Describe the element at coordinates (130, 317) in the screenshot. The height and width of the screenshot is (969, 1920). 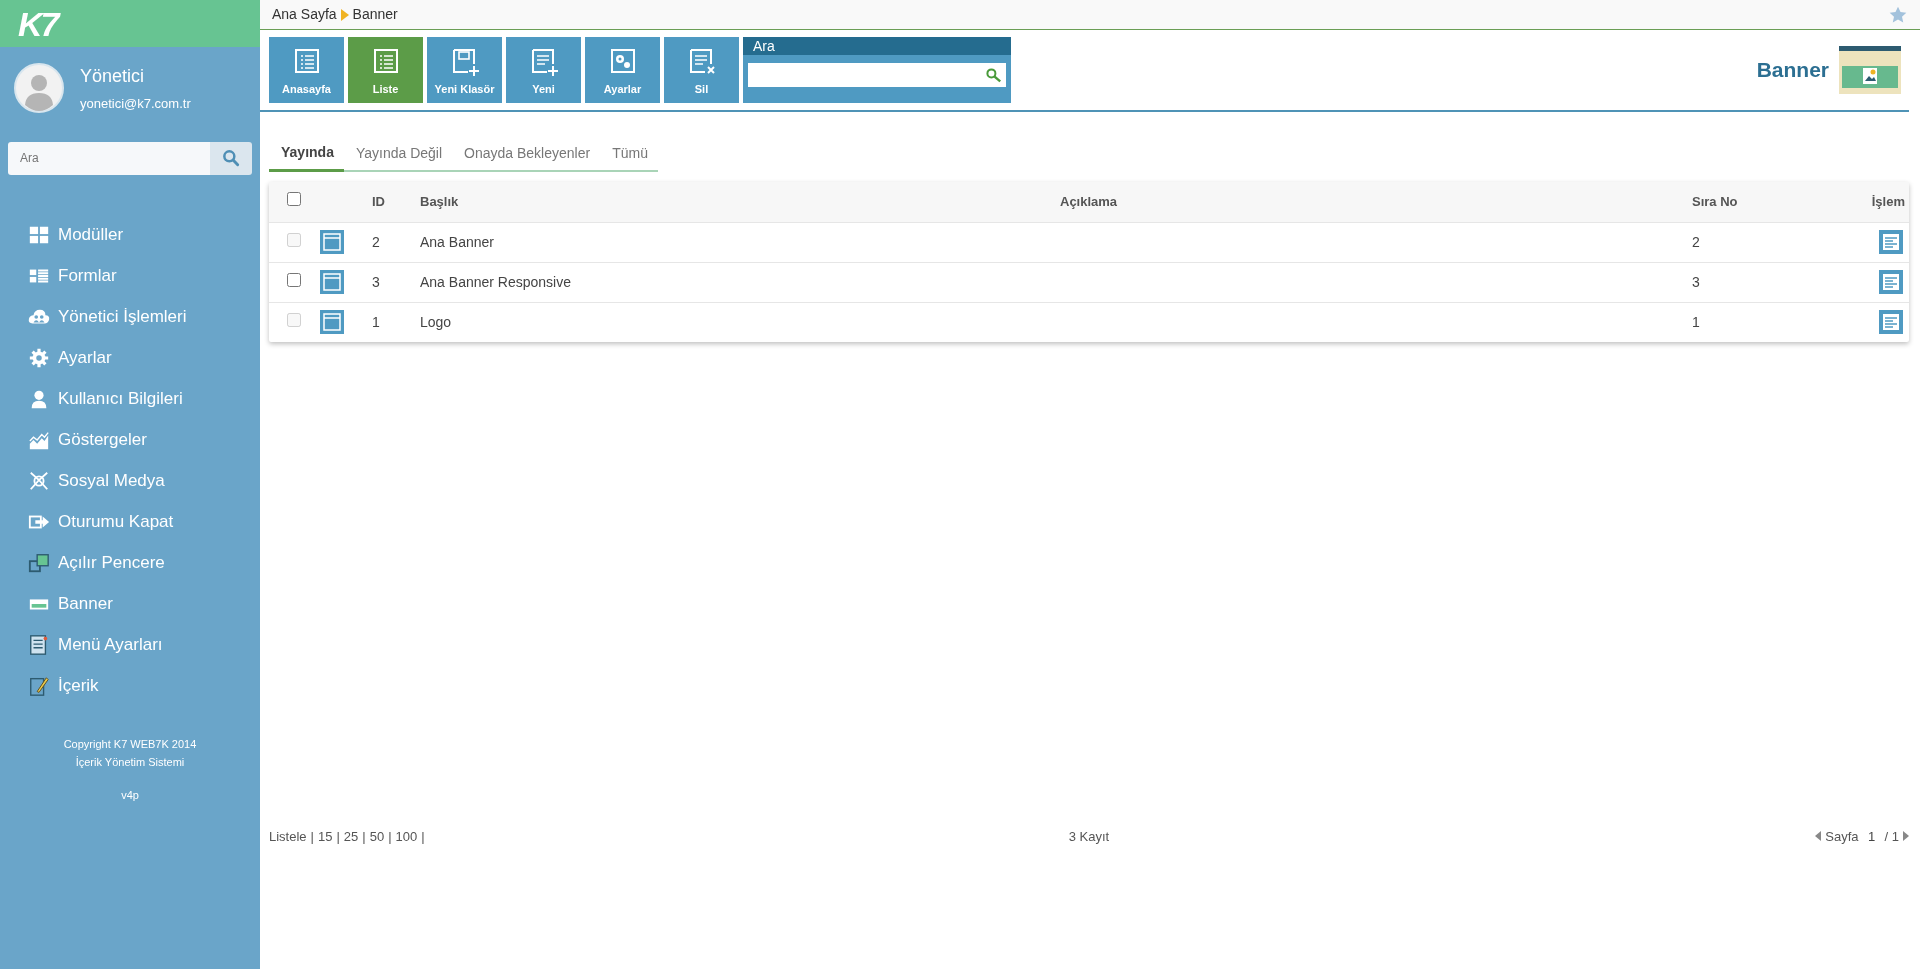
I see `sidebar-item: Yönetici İşlemleri` at that location.